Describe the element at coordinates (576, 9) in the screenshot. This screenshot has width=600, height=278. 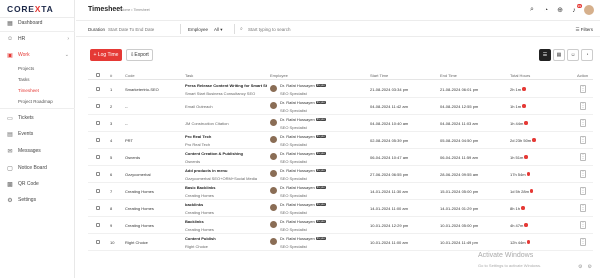
I see `bell-icon: ♪ 99` at that location.